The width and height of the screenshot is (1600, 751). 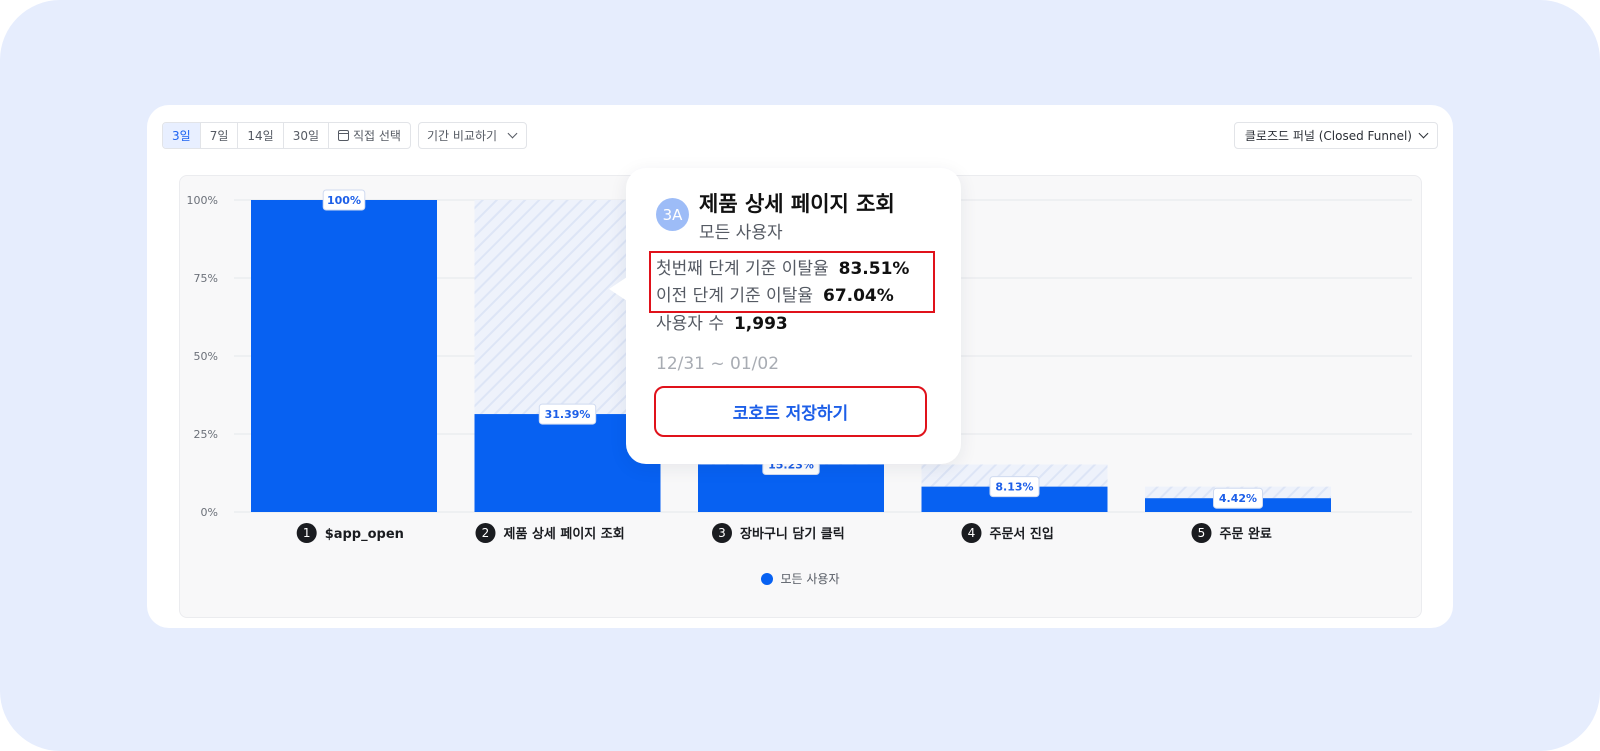 I want to click on range-30d-label: 30일, so click(x=305, y=136).